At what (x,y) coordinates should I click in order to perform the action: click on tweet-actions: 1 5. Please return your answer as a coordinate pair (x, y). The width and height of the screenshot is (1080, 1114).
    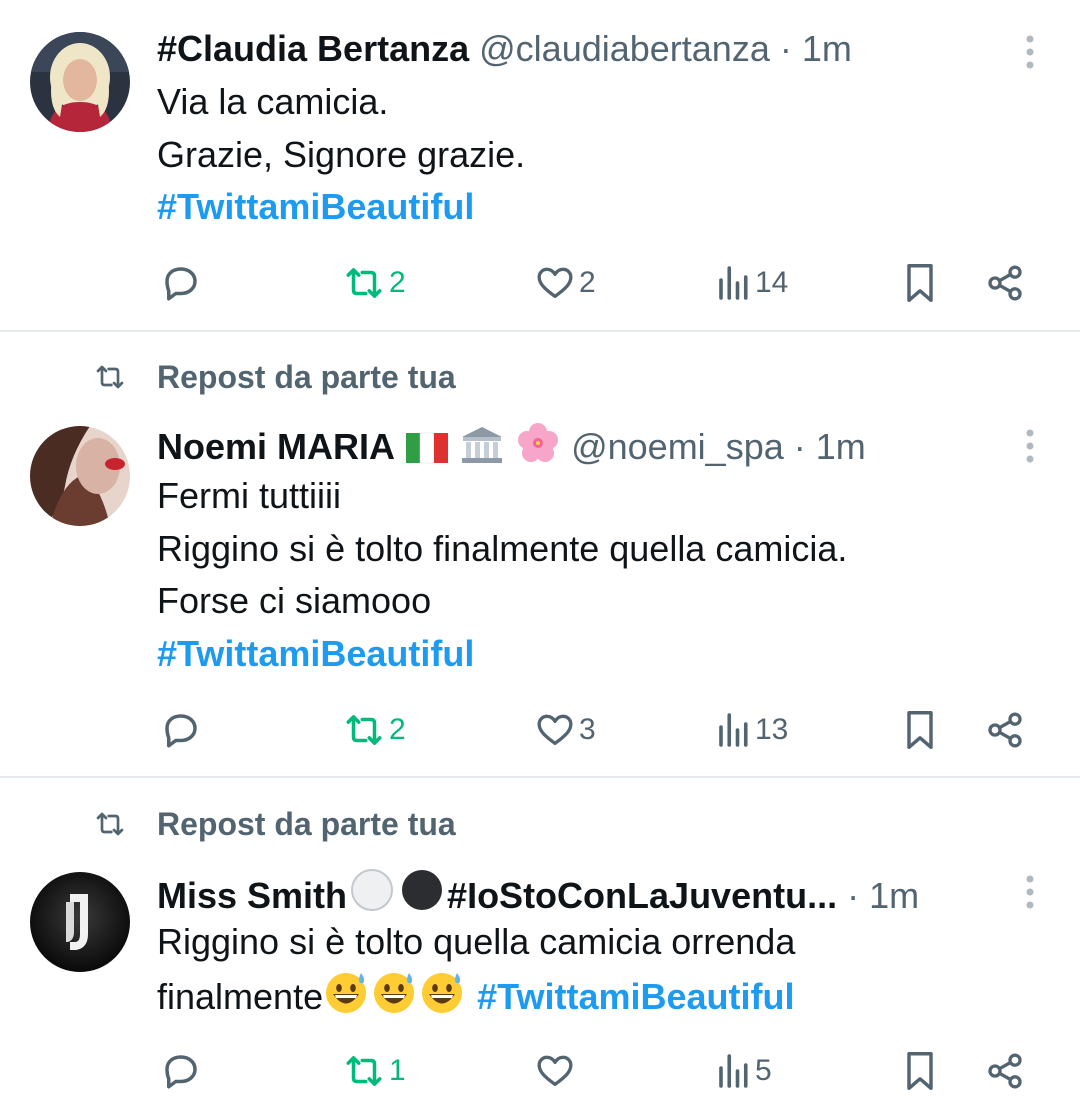
    Looking at the image, I should click on (540, 1071).